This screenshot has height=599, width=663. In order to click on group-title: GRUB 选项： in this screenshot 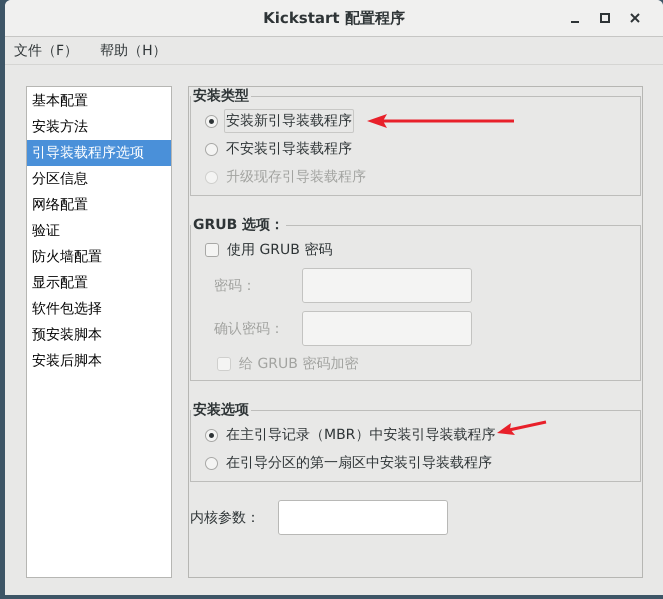, I will do `click(239, 225)`.